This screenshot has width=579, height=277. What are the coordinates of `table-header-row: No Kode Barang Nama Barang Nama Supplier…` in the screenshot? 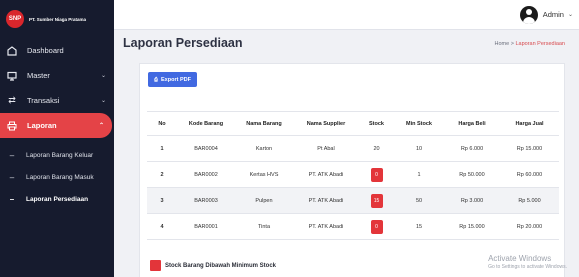 It's located at (353, 123).